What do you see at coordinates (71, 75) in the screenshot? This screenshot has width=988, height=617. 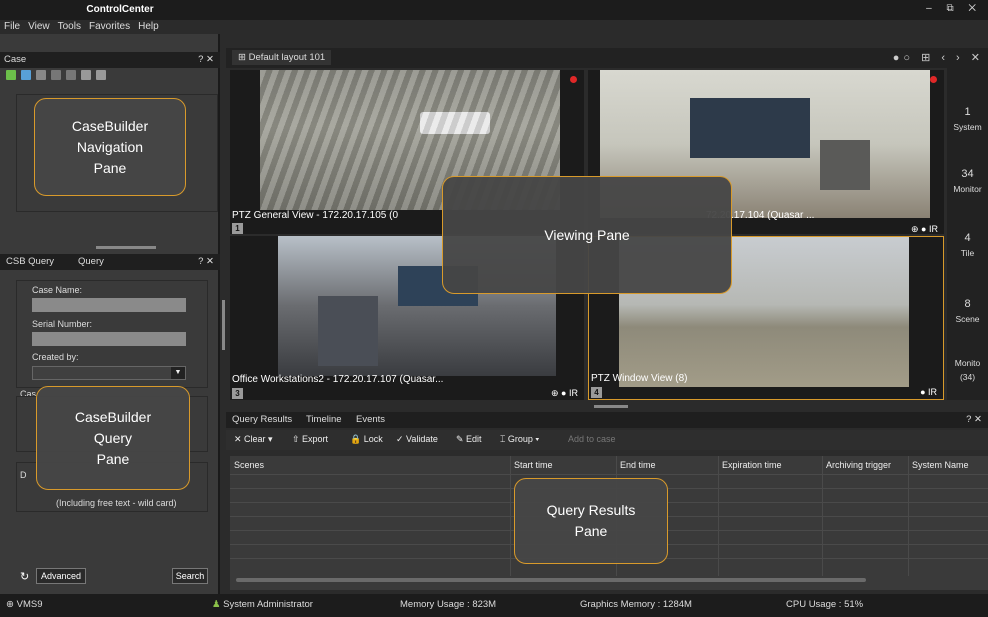 I see `delete-icon` at bounding box center [71, 75].